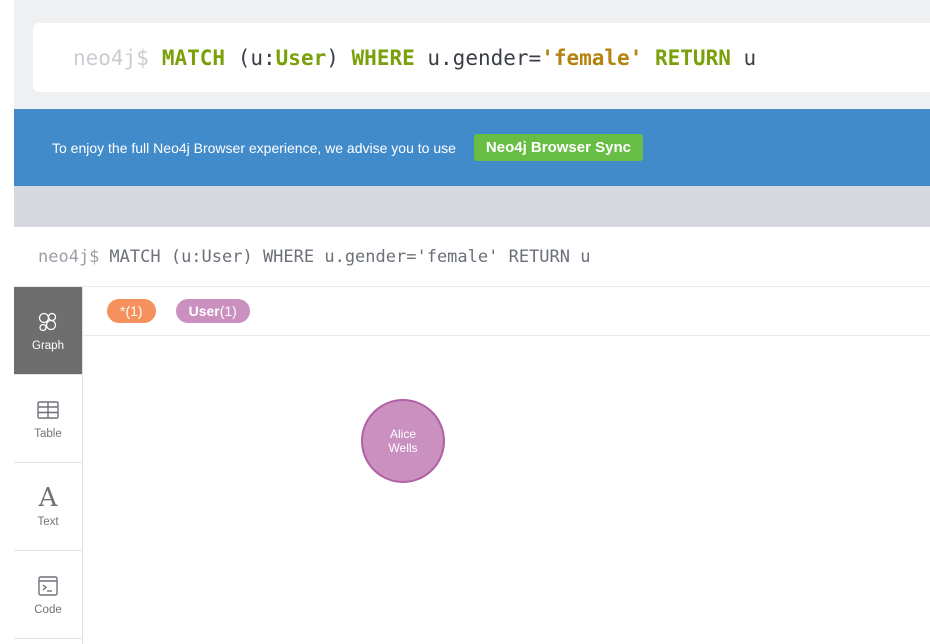 The width and height of the screenshot is (930, 644). Describe the element at coordinates (478, 57) in the screenshot. I see `editor-token: u.gender=` at that location.